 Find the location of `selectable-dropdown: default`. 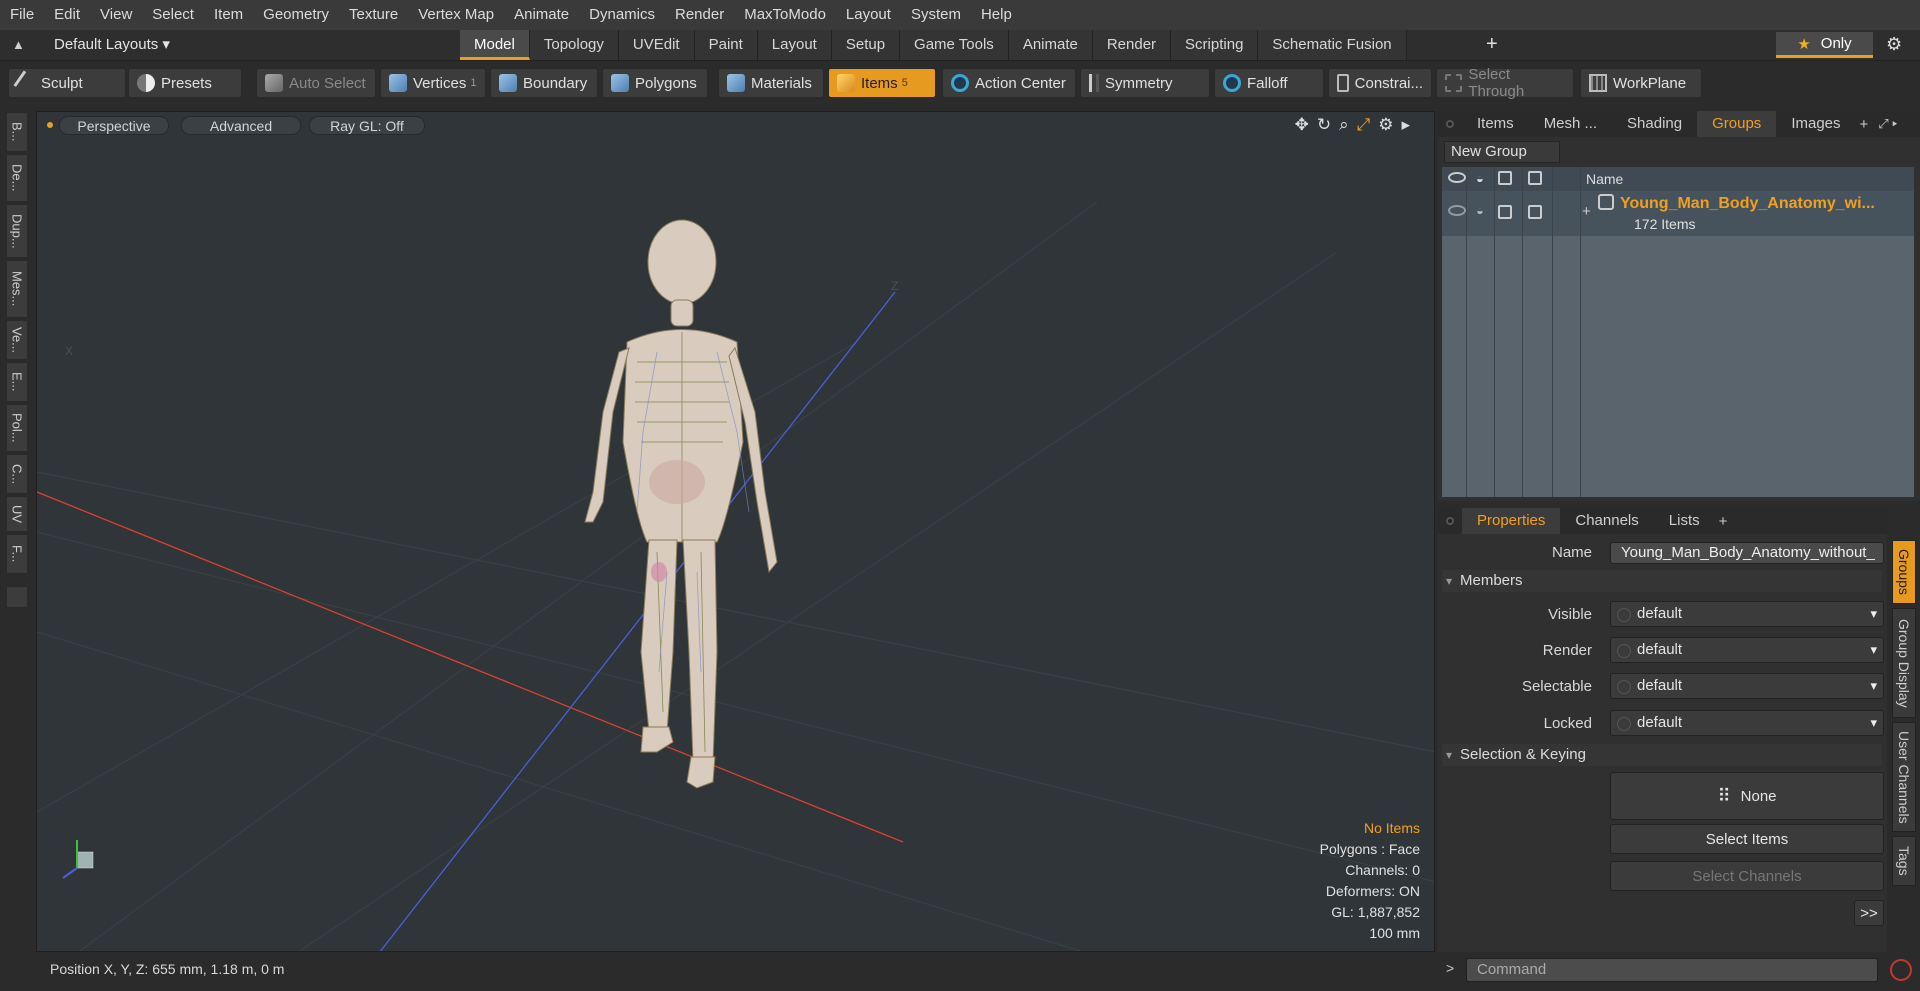

selectable-dropdown: default is located at coordinates (1747, 686).